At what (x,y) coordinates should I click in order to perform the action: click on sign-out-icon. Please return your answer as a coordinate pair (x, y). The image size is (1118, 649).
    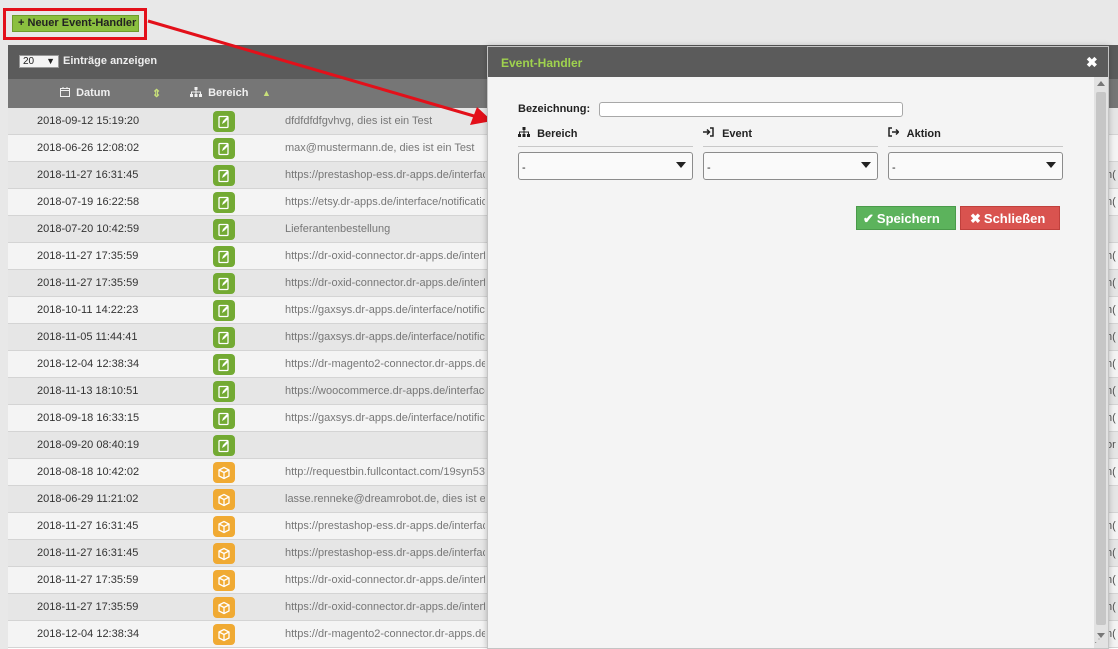
    Looking at the image, I should click on (895, 133).